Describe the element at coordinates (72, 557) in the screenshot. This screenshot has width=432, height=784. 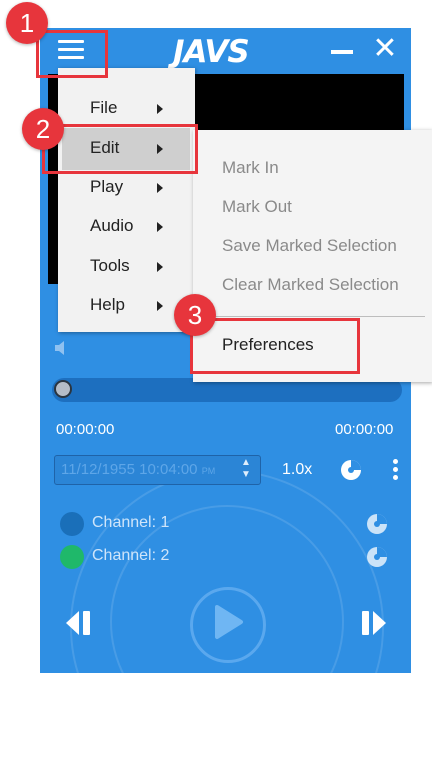
I see `channel-2-indicator` at that location.